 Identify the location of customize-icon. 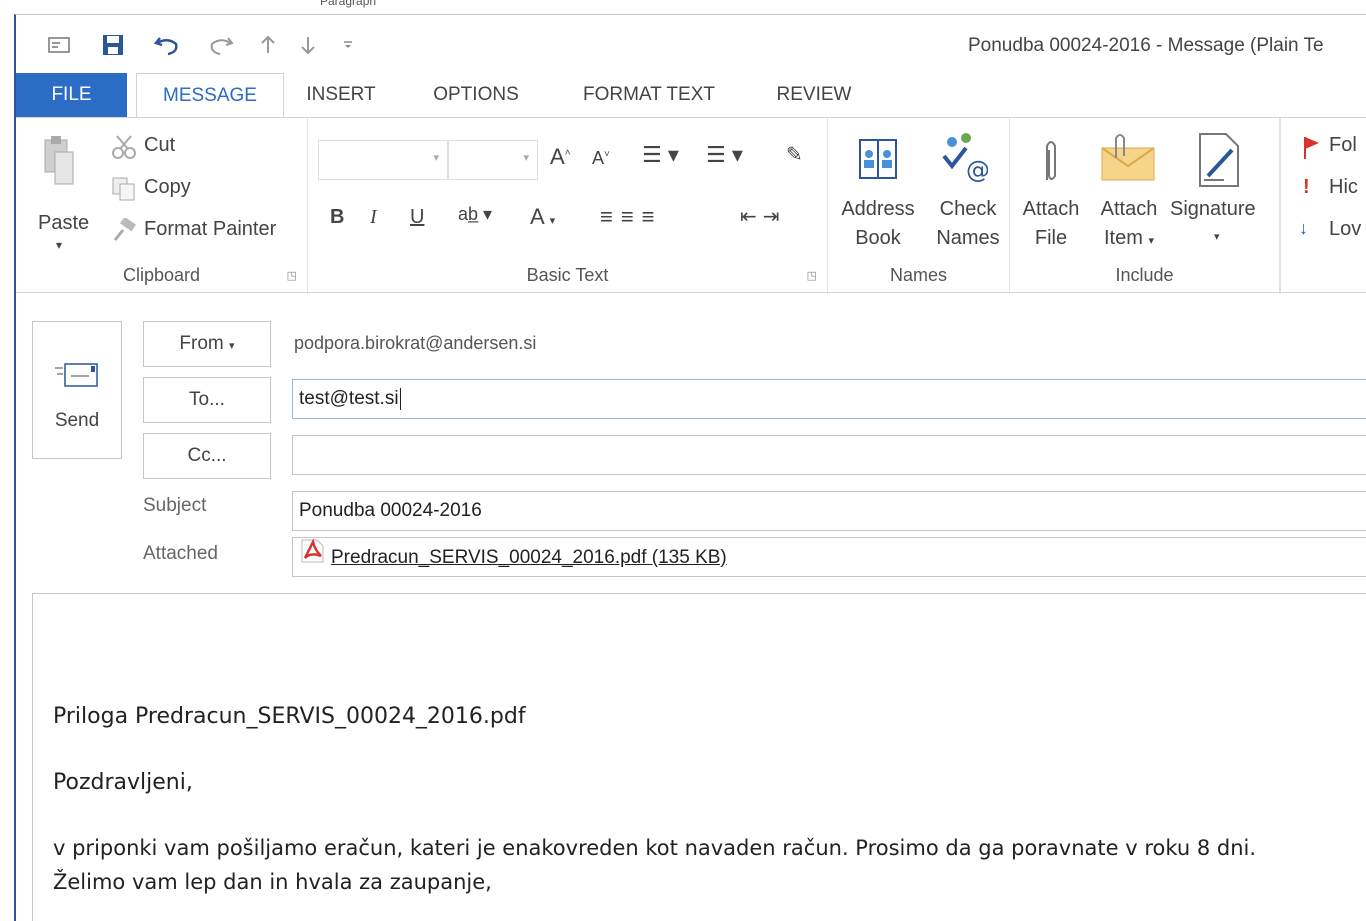
(348, 45).